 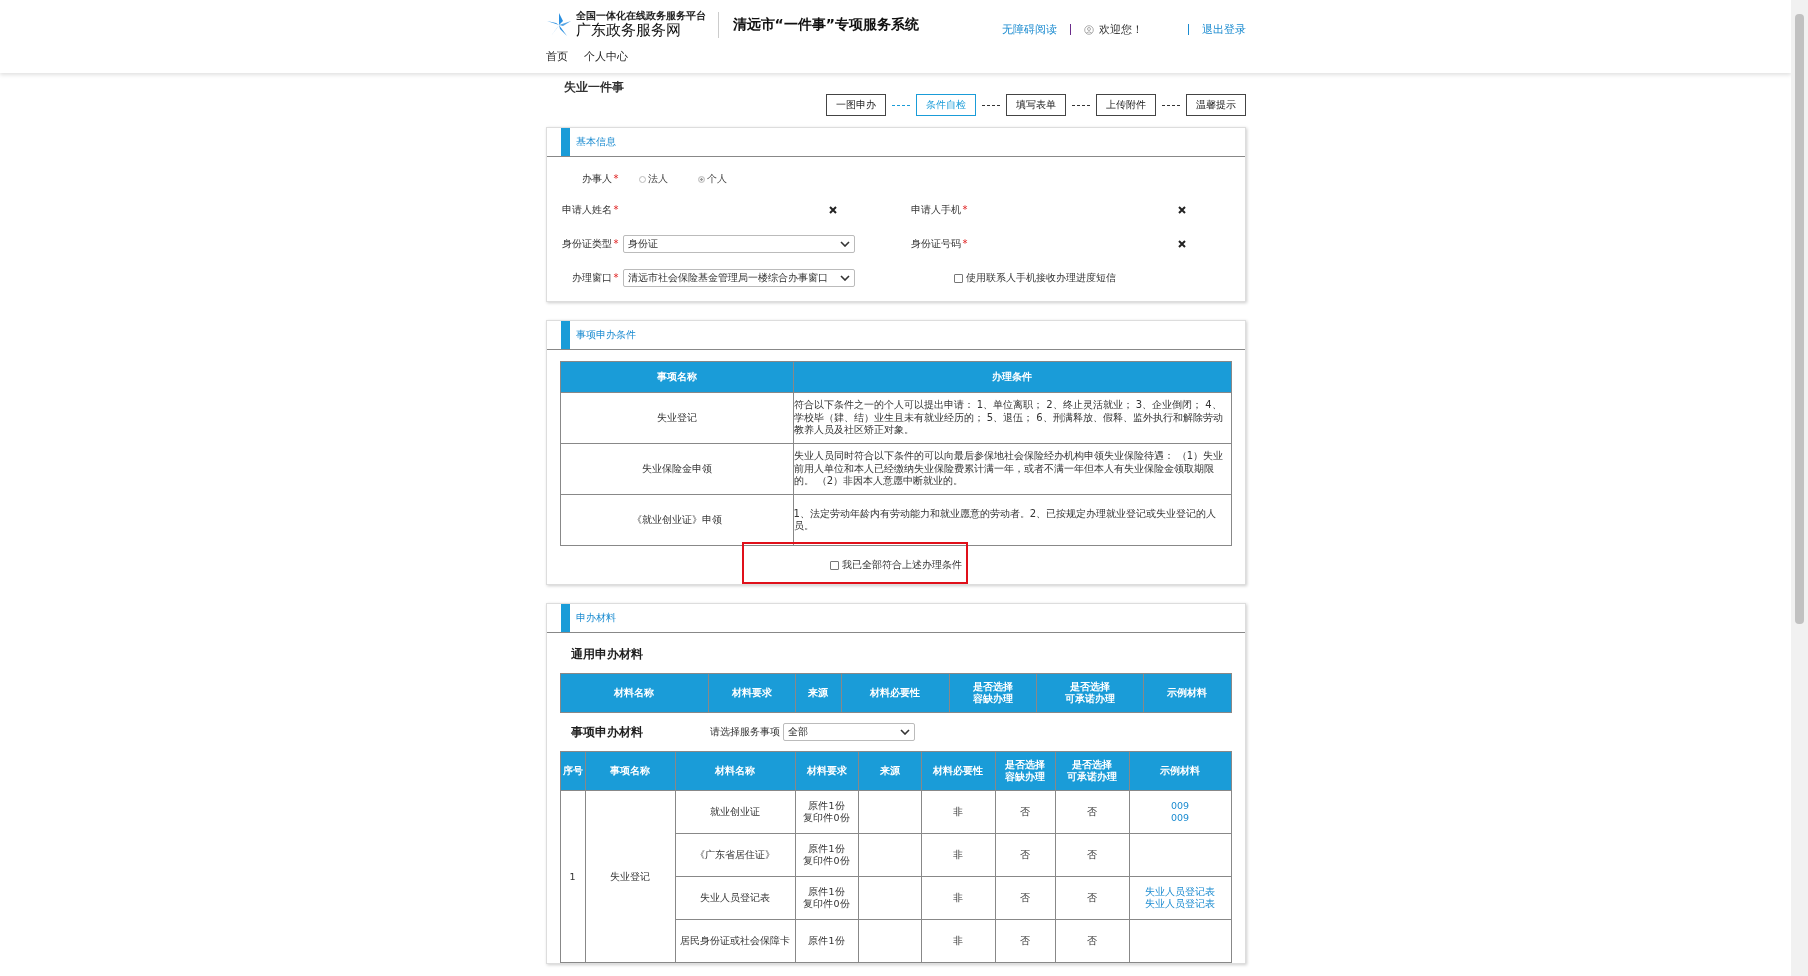 I want to click on welcome-text: 欢迎您！, so click(x=1120, y=29).